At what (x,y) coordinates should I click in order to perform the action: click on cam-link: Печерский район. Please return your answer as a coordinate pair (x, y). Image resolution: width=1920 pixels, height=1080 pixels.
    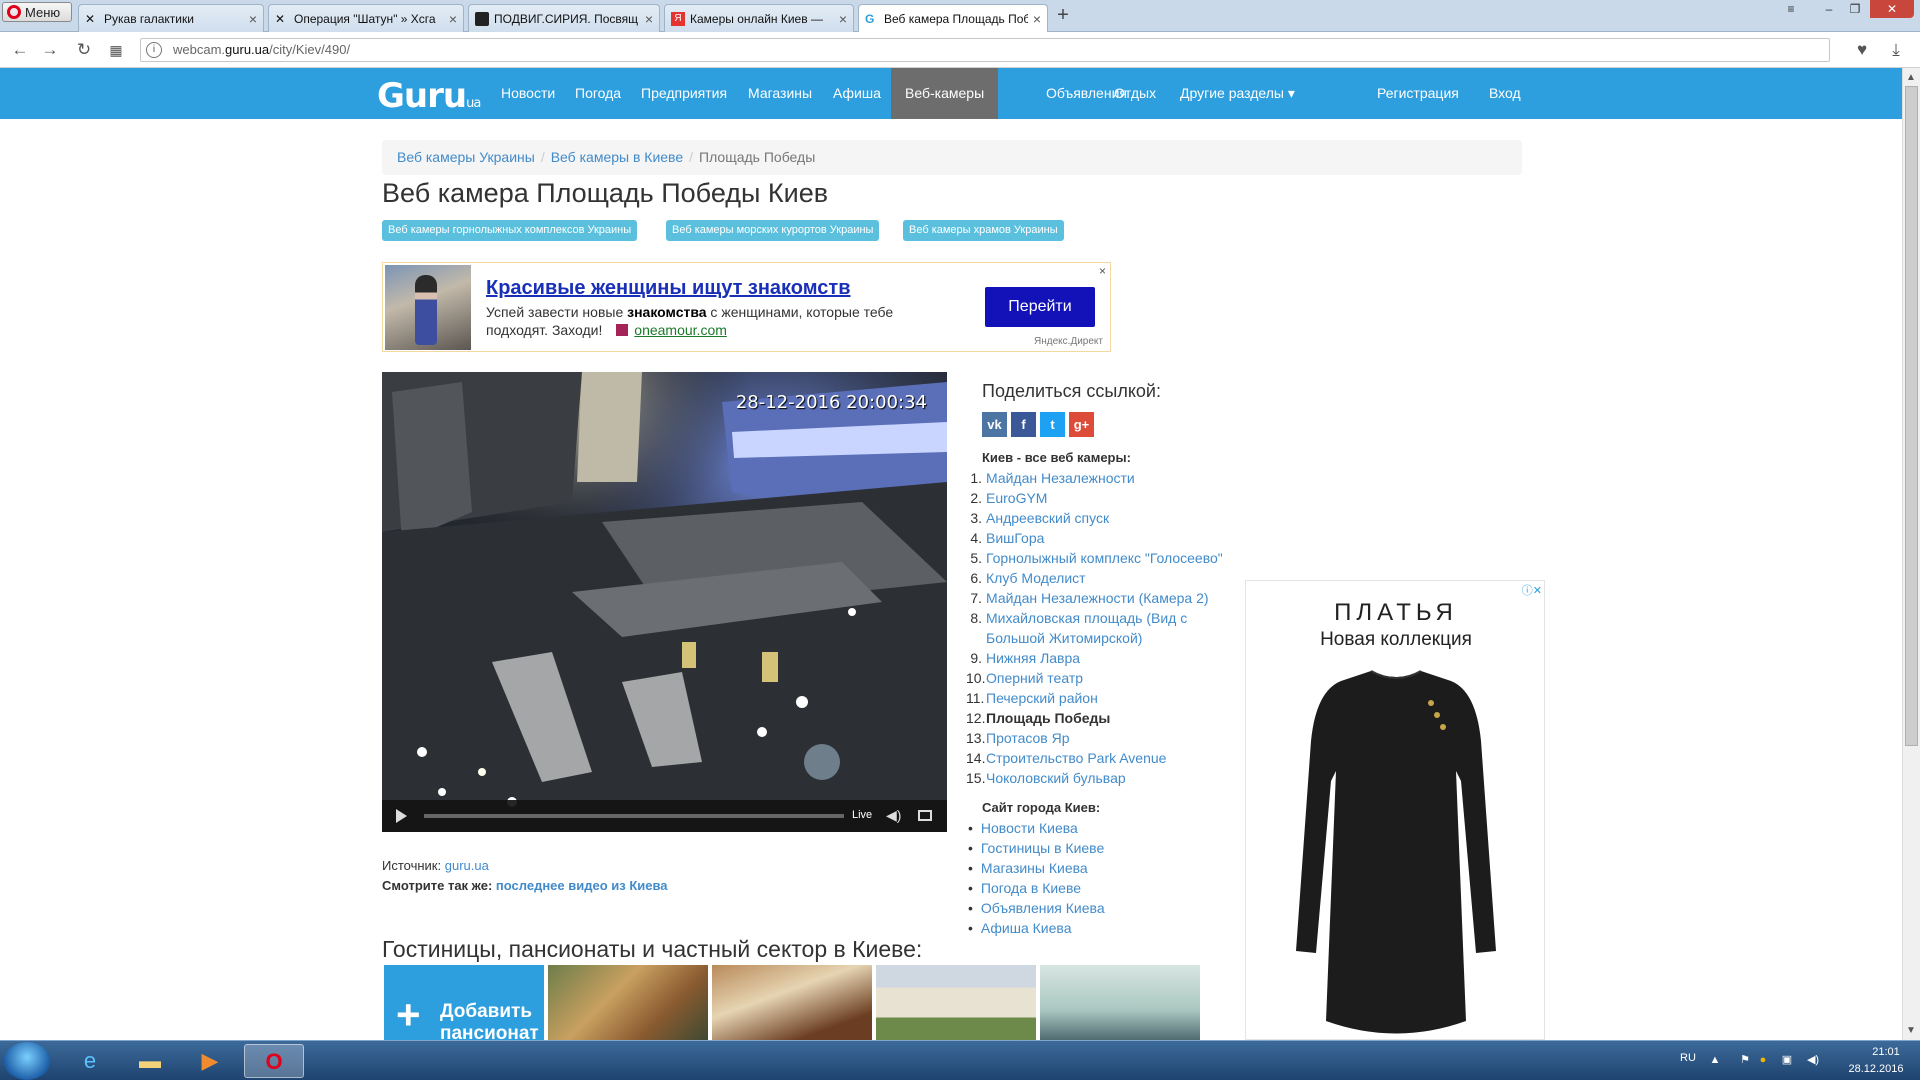
    Looking at the image, I should click on (1042, 698).